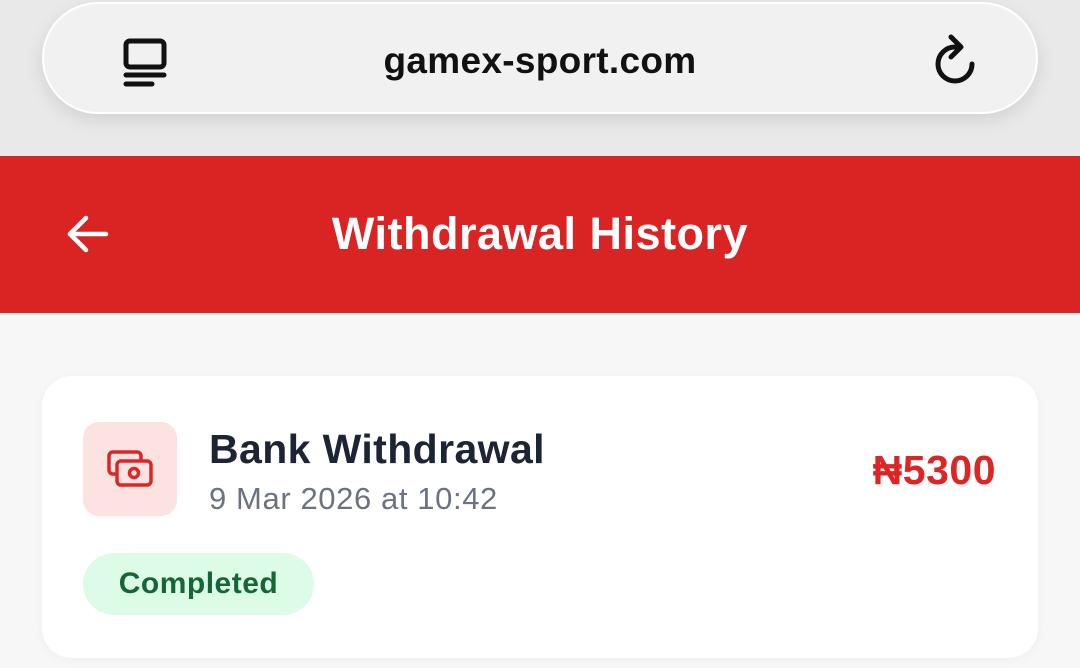  What do you see at coordinates (956, 60) in the screenshot?
I see `reload-icon` at bounding box center [956, 60].